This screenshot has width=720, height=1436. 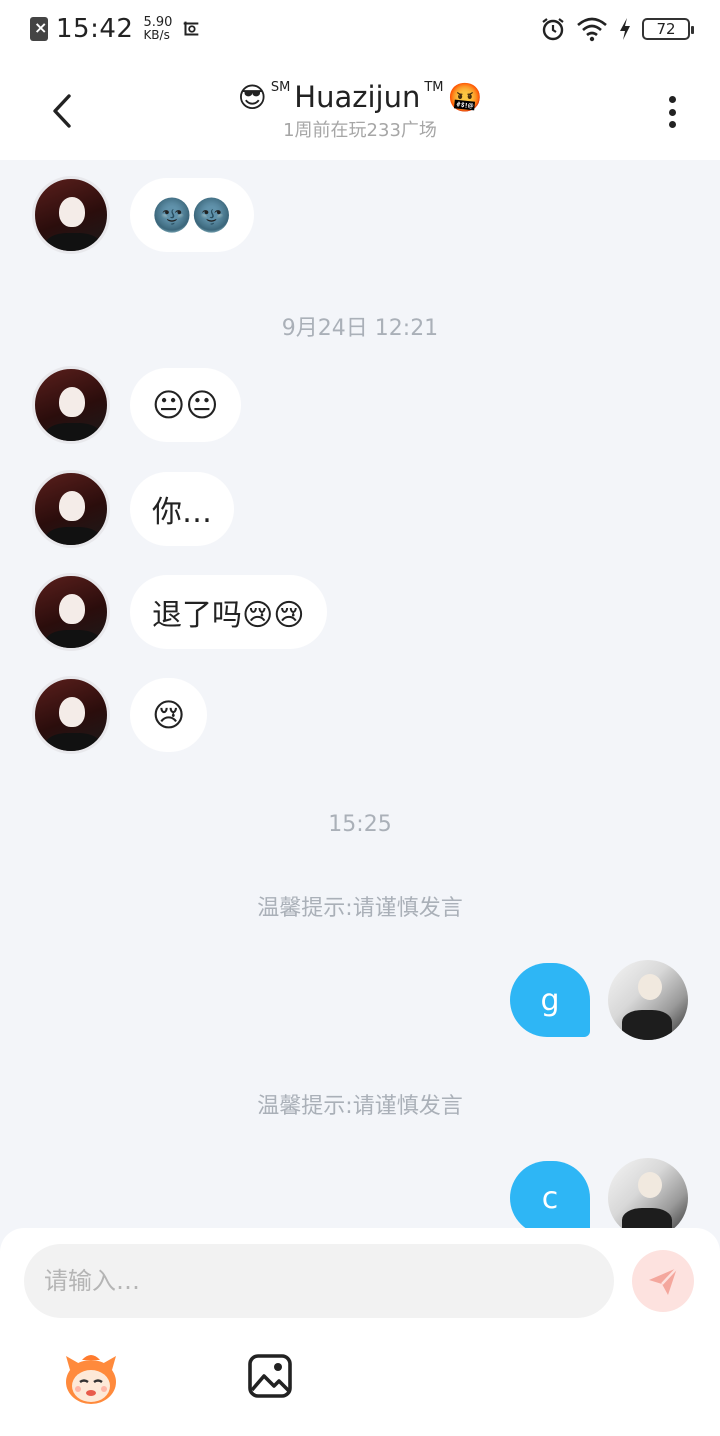 I want to click on page-title: 😎 SM Huazijun TM 🤬, so click(x=360, y=97).